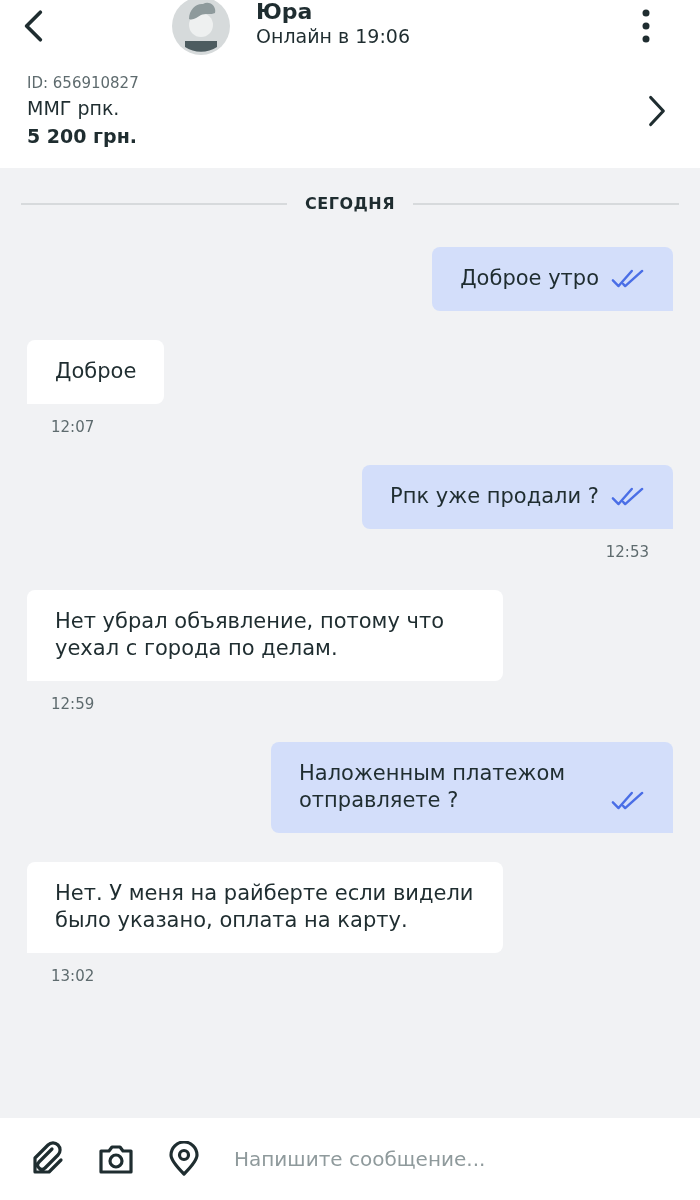 The image size is (700, 1200). Describe the element at coordinates (82, 136) in the screenshot. I see `listing-price: 5 200 грн.` at that location.